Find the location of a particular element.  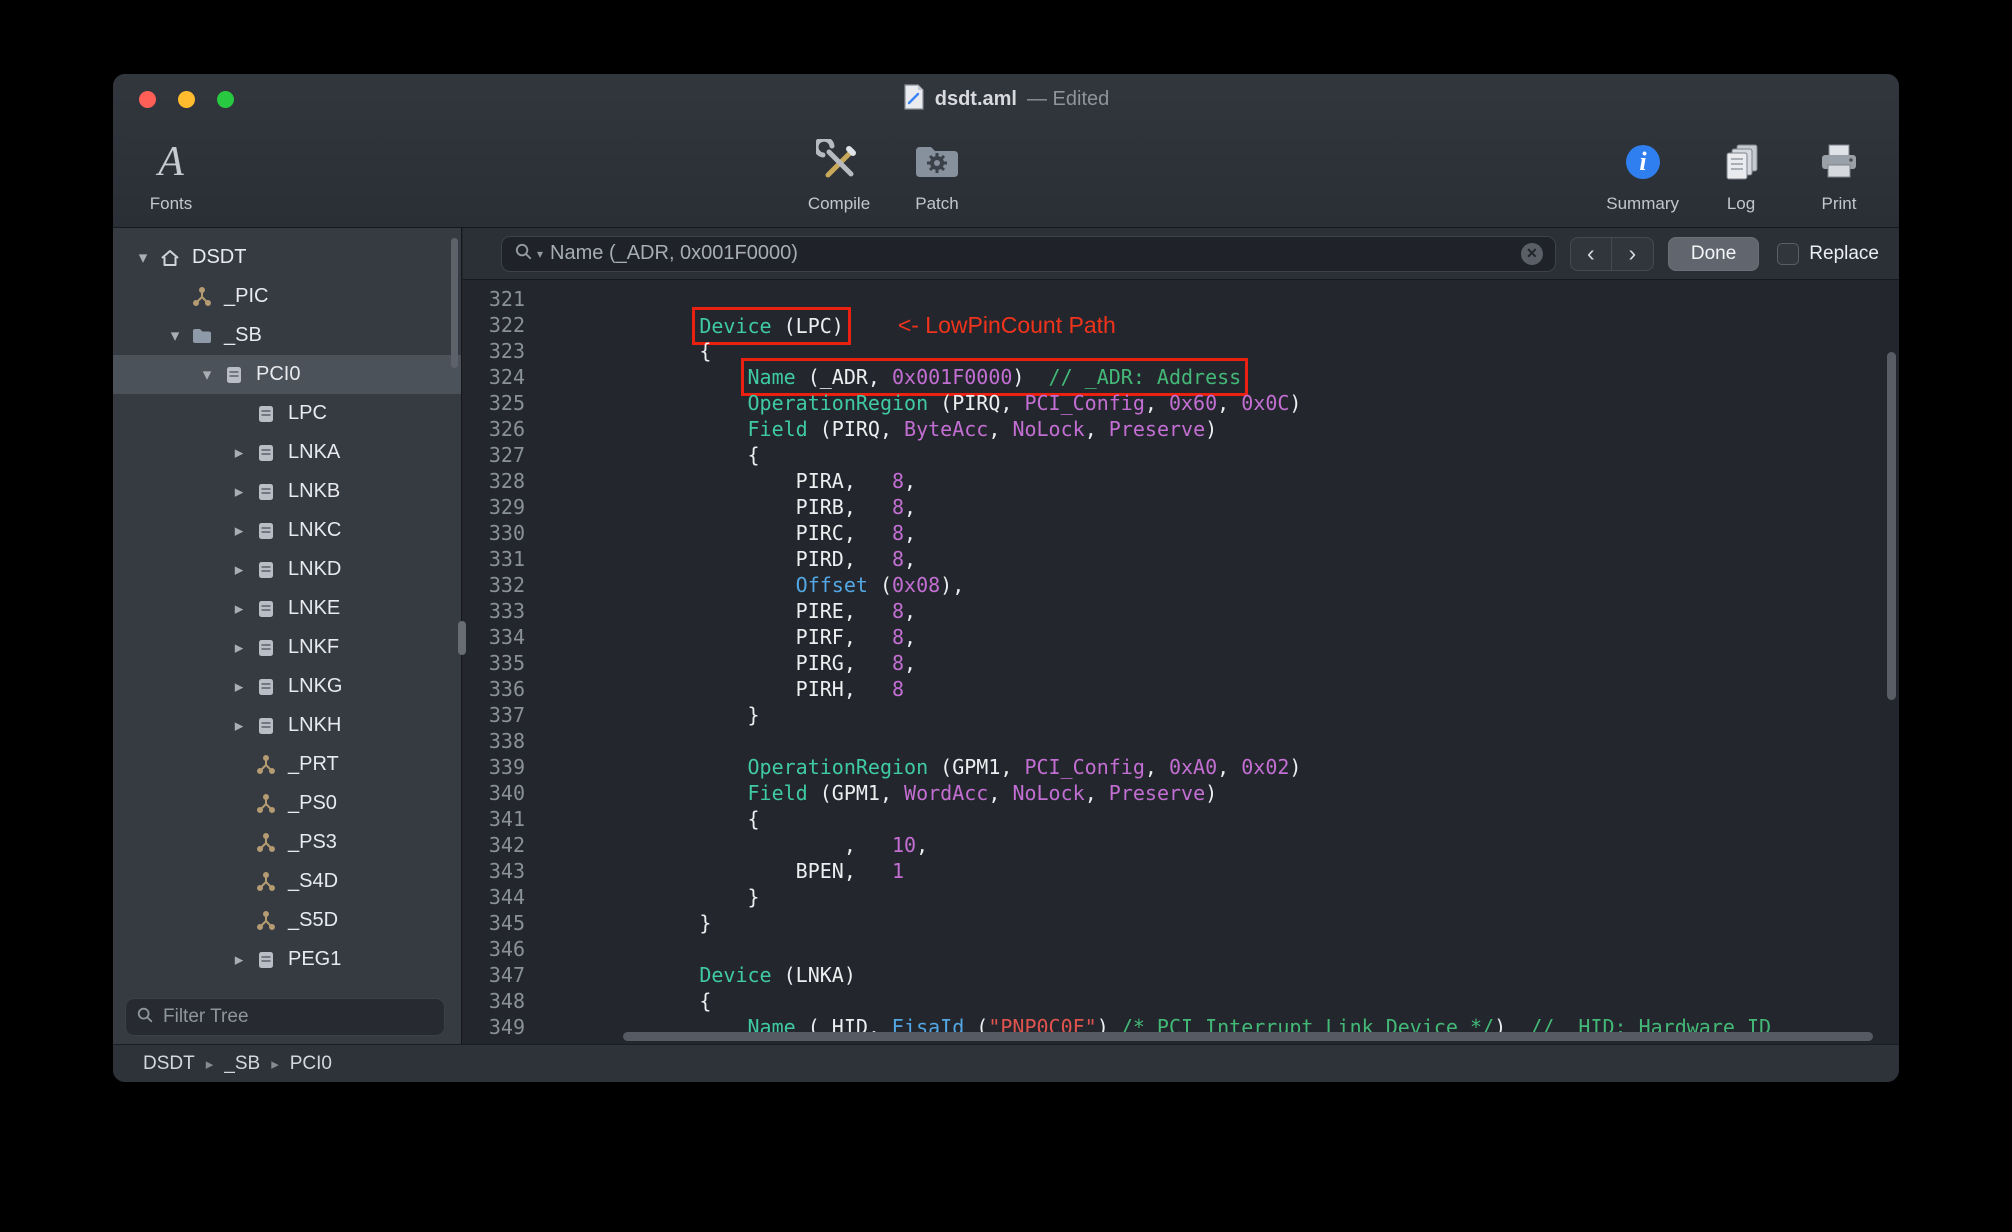

sidebar-item-_sb: ▾ _SB is located at coordinates (287, 335).